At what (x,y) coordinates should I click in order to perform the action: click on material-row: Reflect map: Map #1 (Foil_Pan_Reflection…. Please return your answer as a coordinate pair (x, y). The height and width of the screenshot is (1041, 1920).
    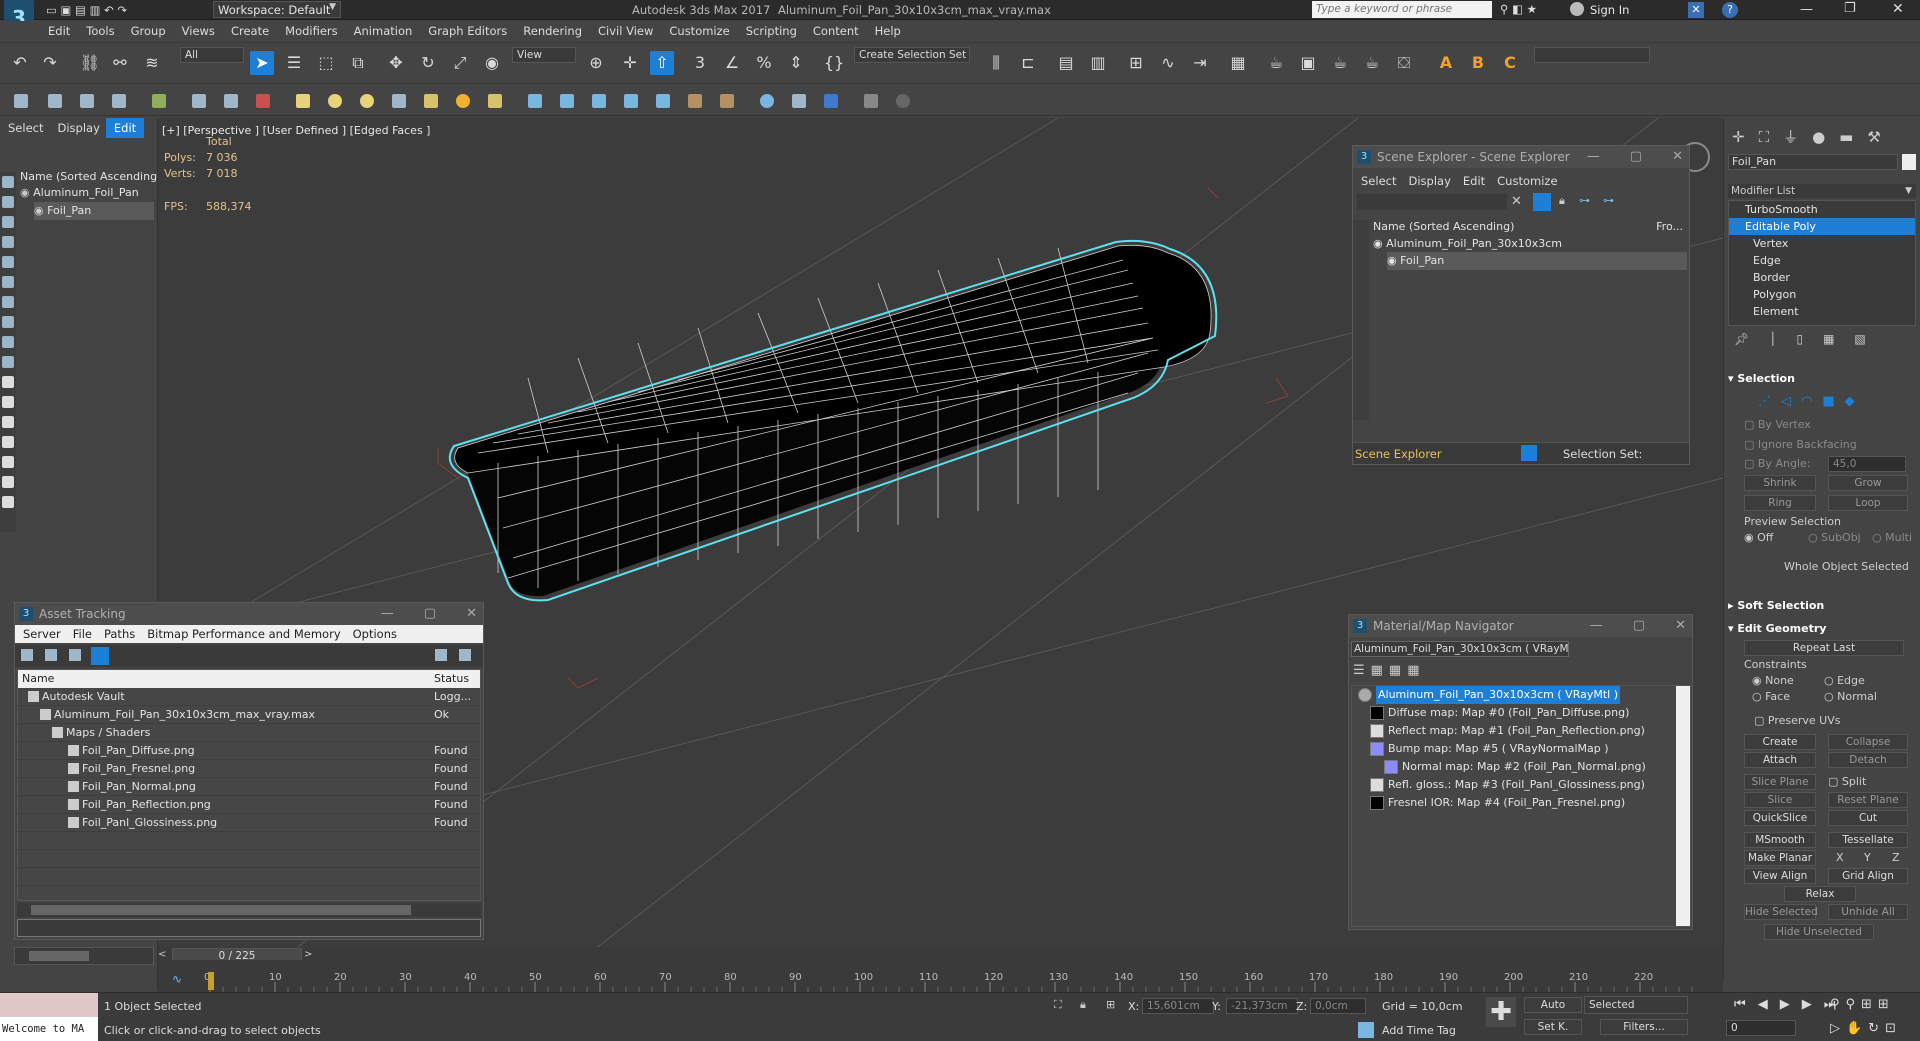
    Looking at the image, I should click on (1521, 731).